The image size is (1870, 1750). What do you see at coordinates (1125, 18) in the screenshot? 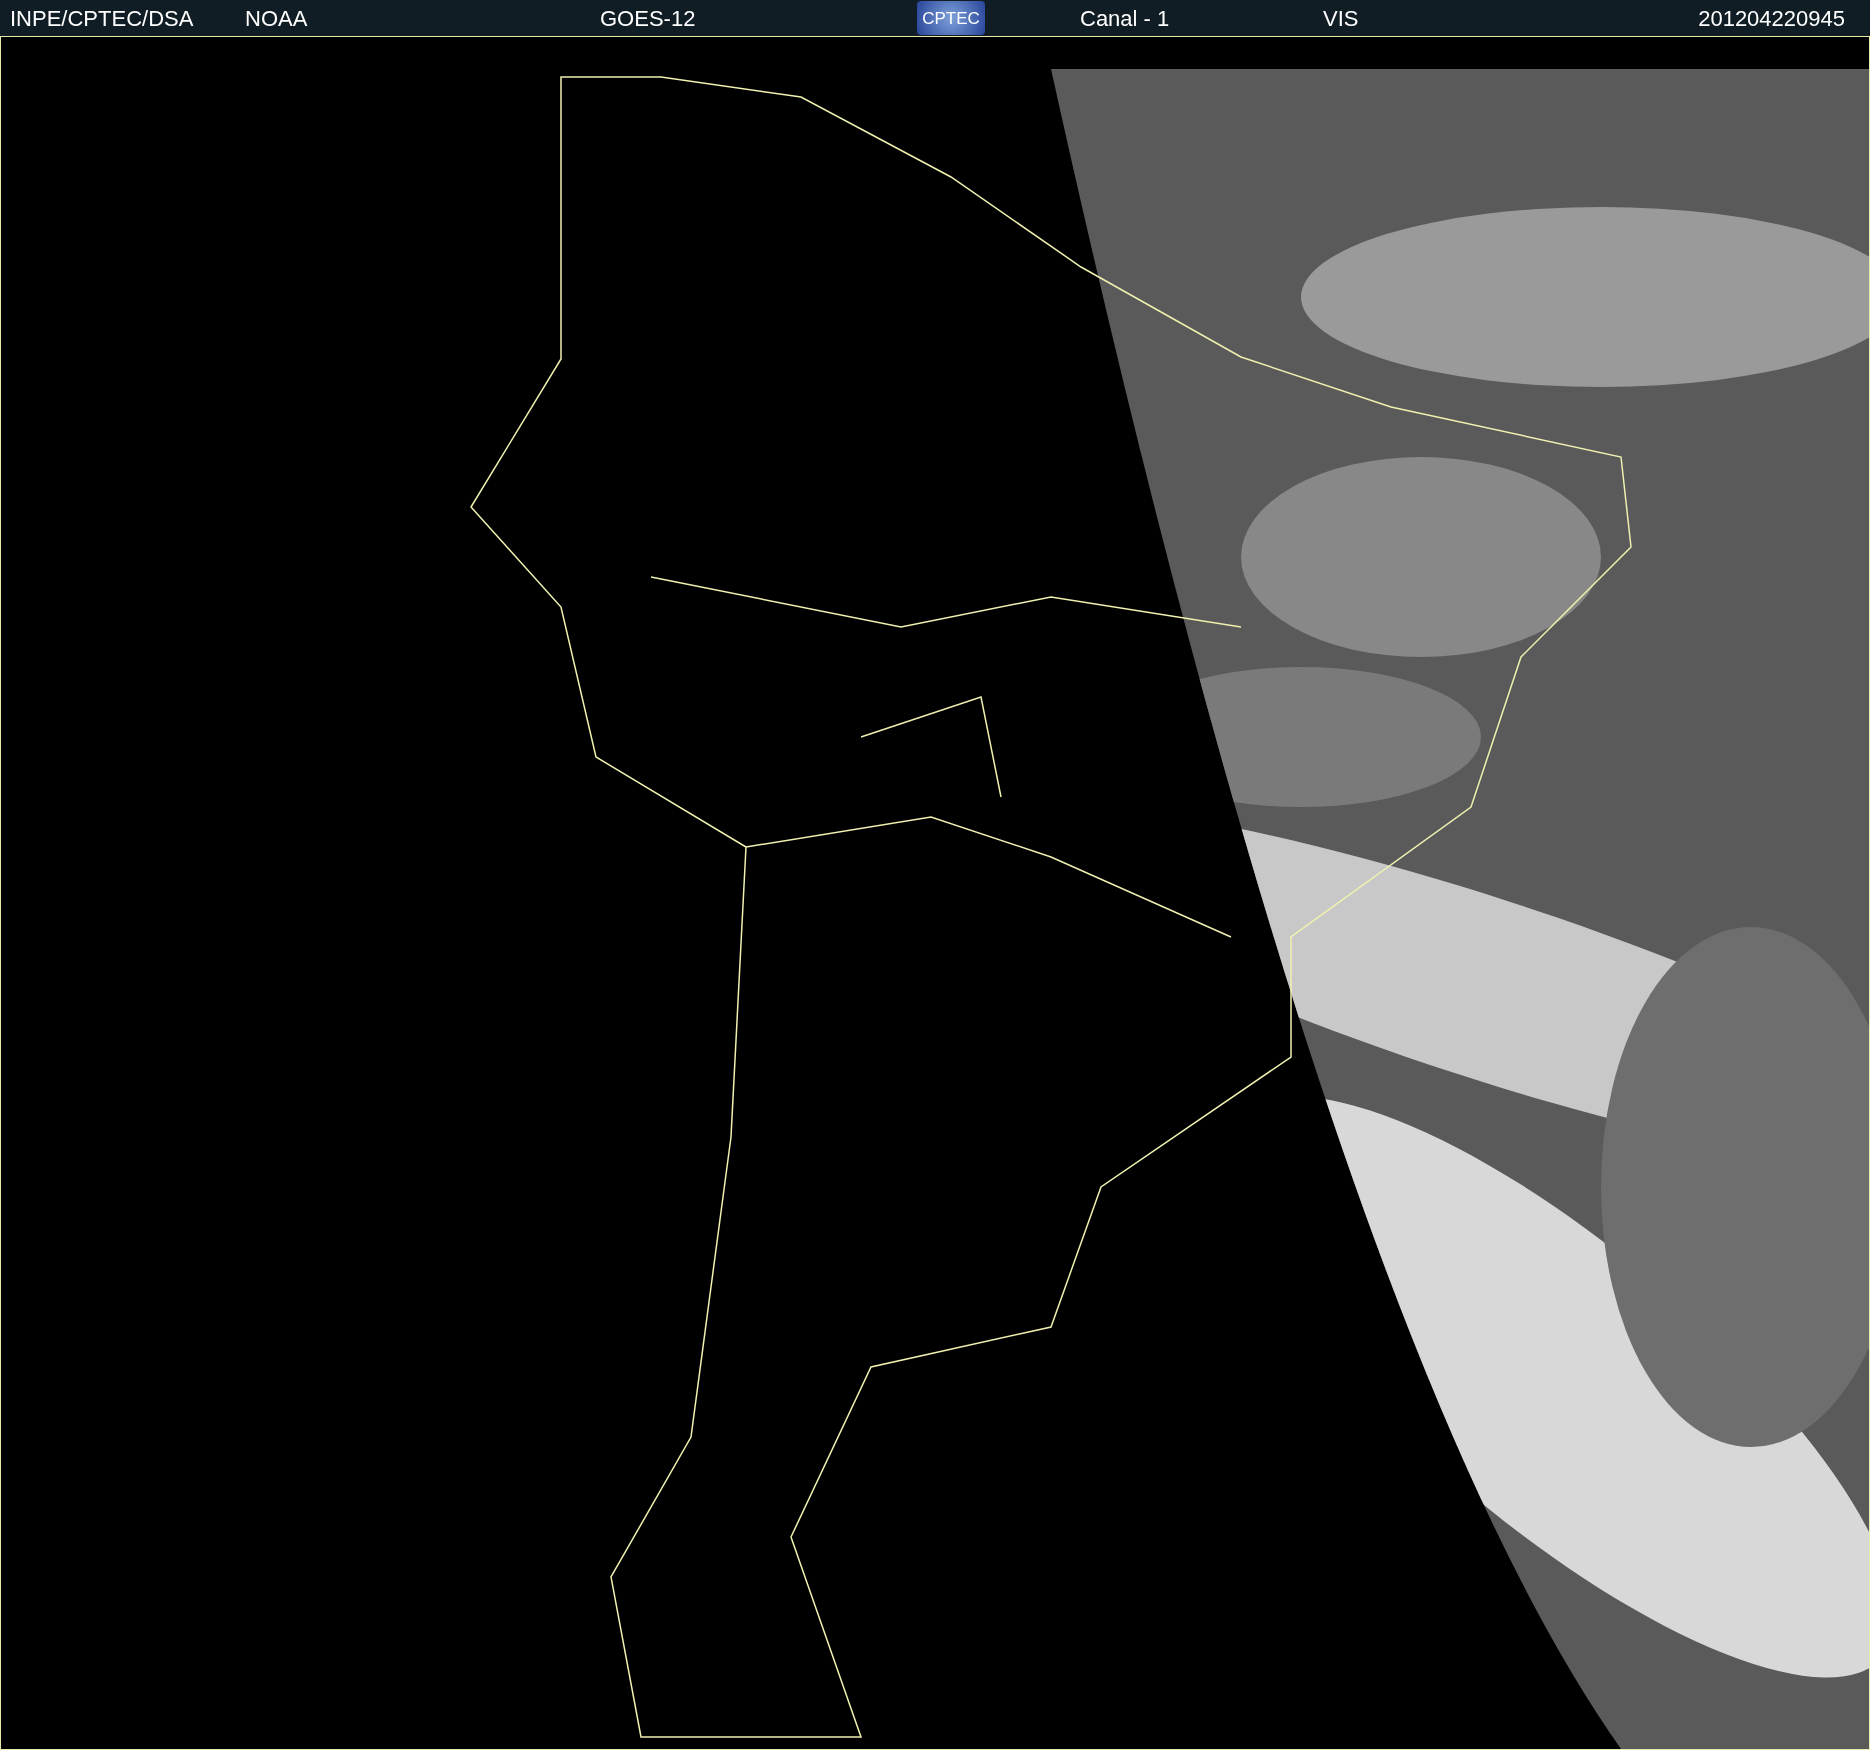
I see `channel-label: Canal - 1` at bounding box center [1125, 18].